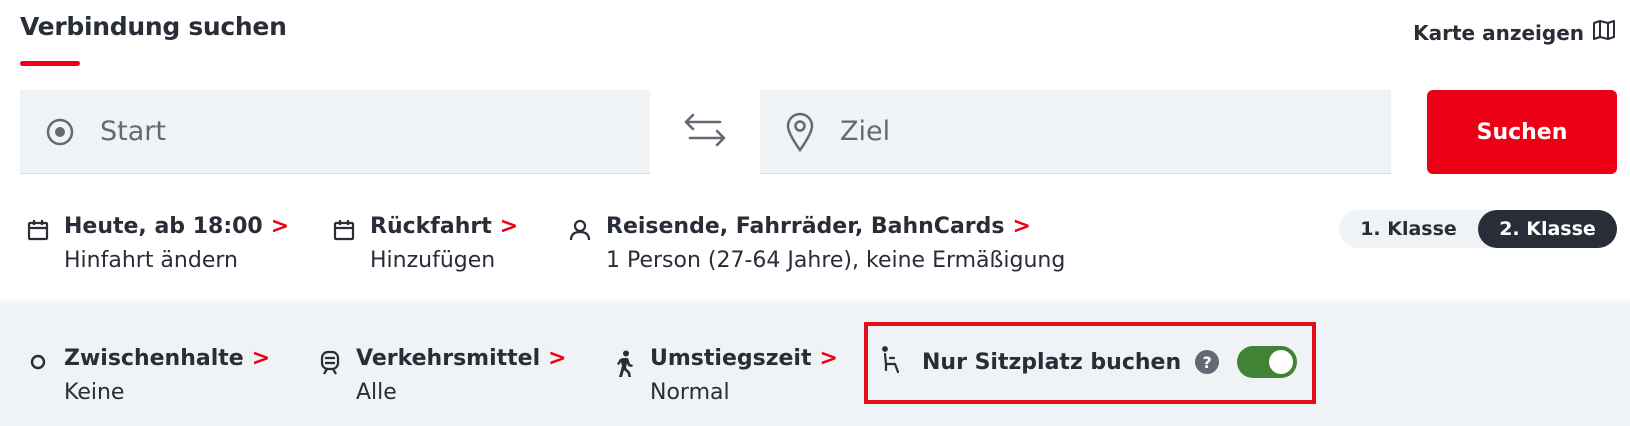  Describe the element at coordinates (151, 260) in the screenshot. I see `hinfahrt-sub: Hinfahrt ändern` at that location.